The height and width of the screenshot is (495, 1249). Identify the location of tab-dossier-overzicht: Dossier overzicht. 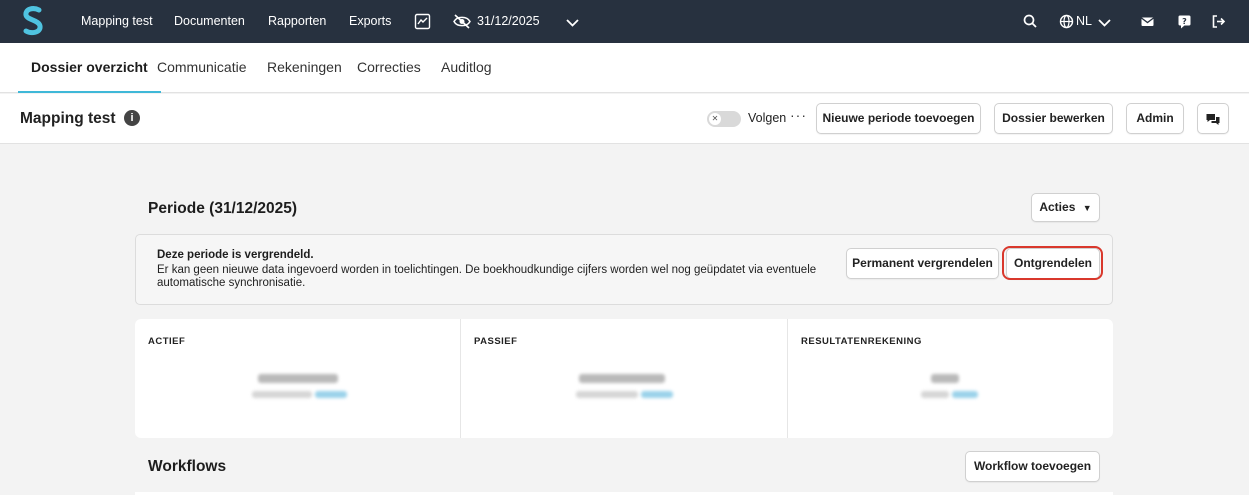
(89, 68).